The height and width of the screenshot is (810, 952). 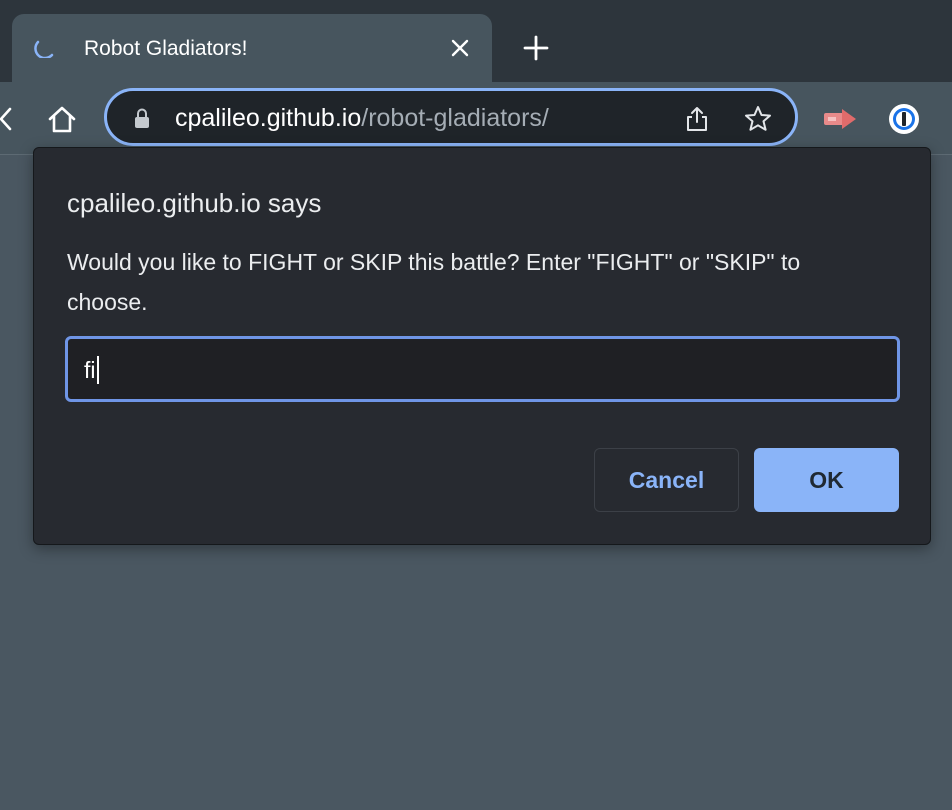 What do you see at coordinates (904, 119) in the screenshot?
I see `password-manager-icon` at bounding box center [904, 119].